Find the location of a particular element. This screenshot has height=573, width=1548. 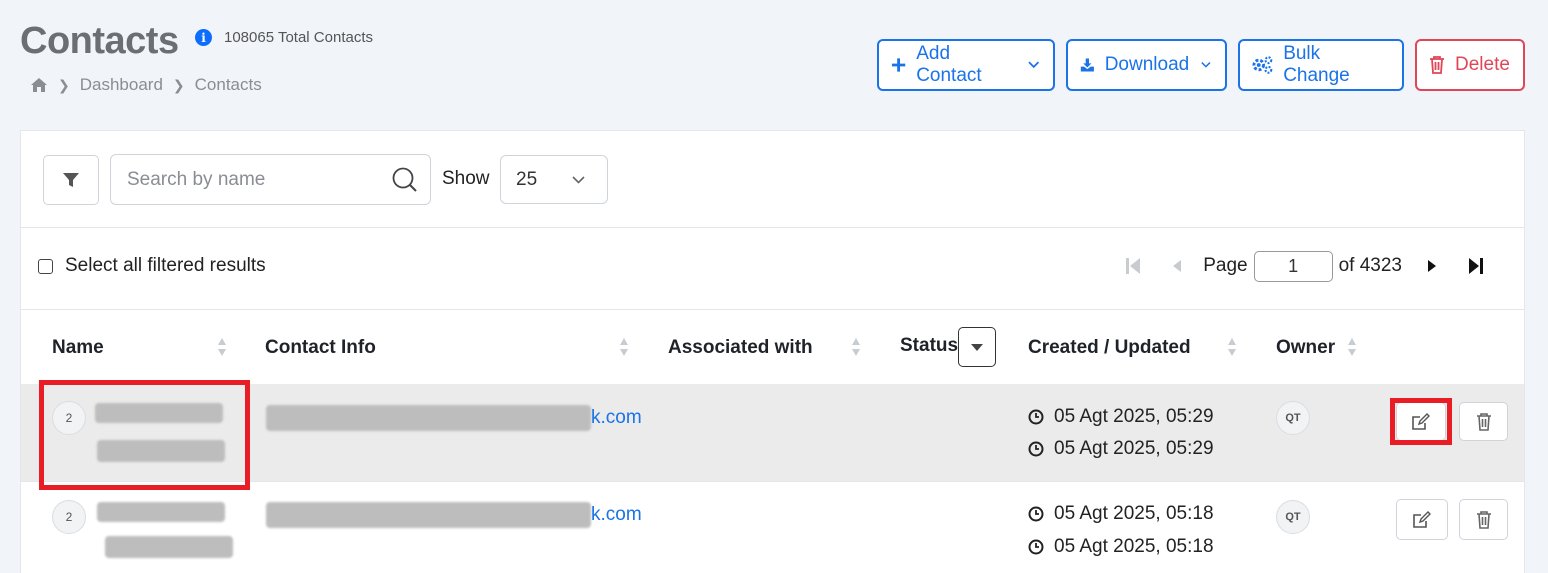

first-page-icon is located at coordinates (1133, 266).